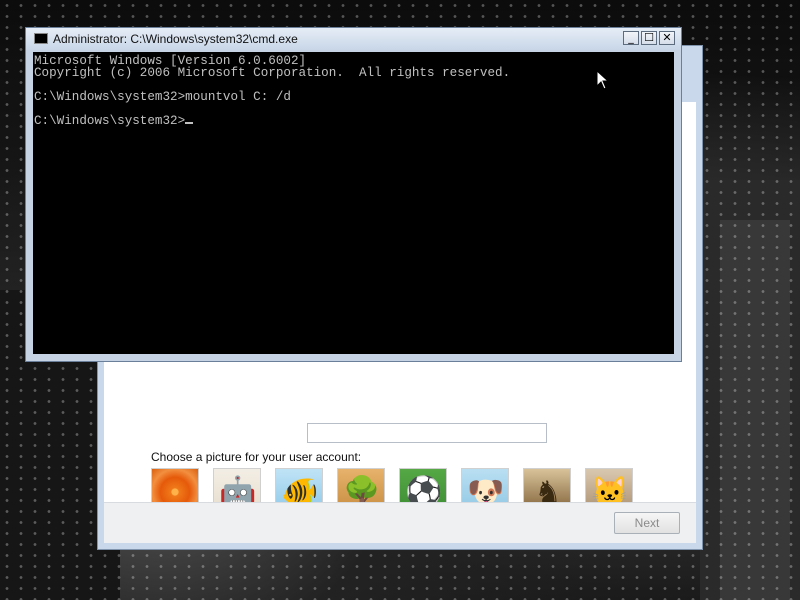 The image size is (800, 600). I want to click on cmd-icon, so click(41, 38).